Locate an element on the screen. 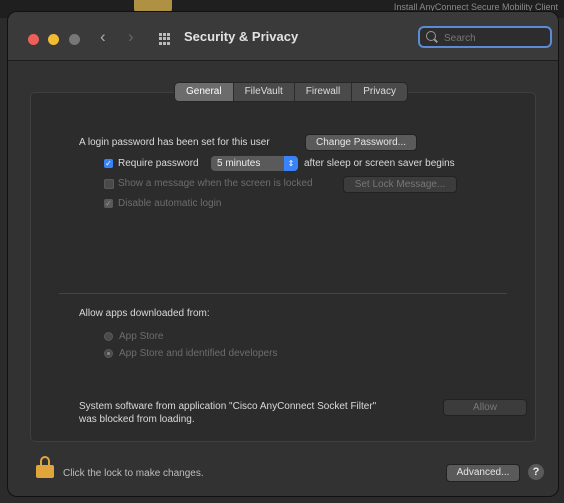 The height and width of the screenshot is (503, 564). tab-firewall: Firewall is located at coordinates (324, 92).